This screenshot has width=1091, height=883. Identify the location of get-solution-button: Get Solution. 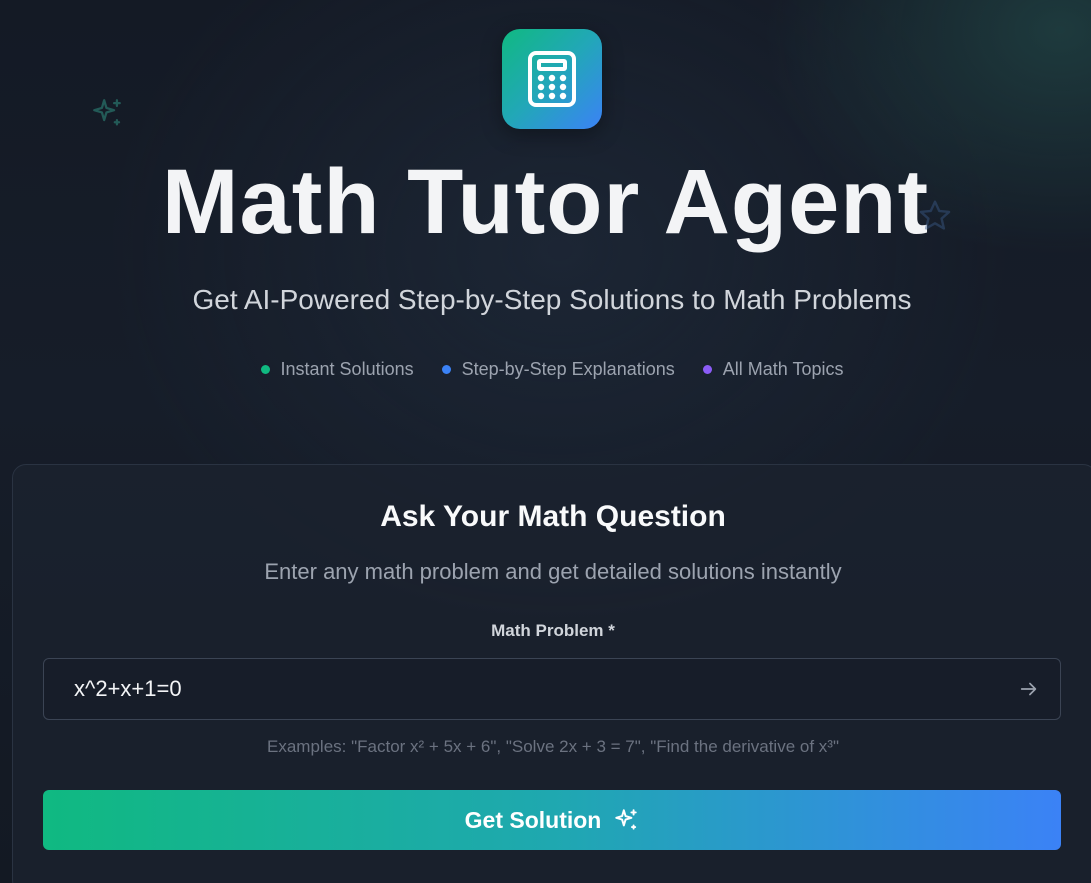
(552, 820).